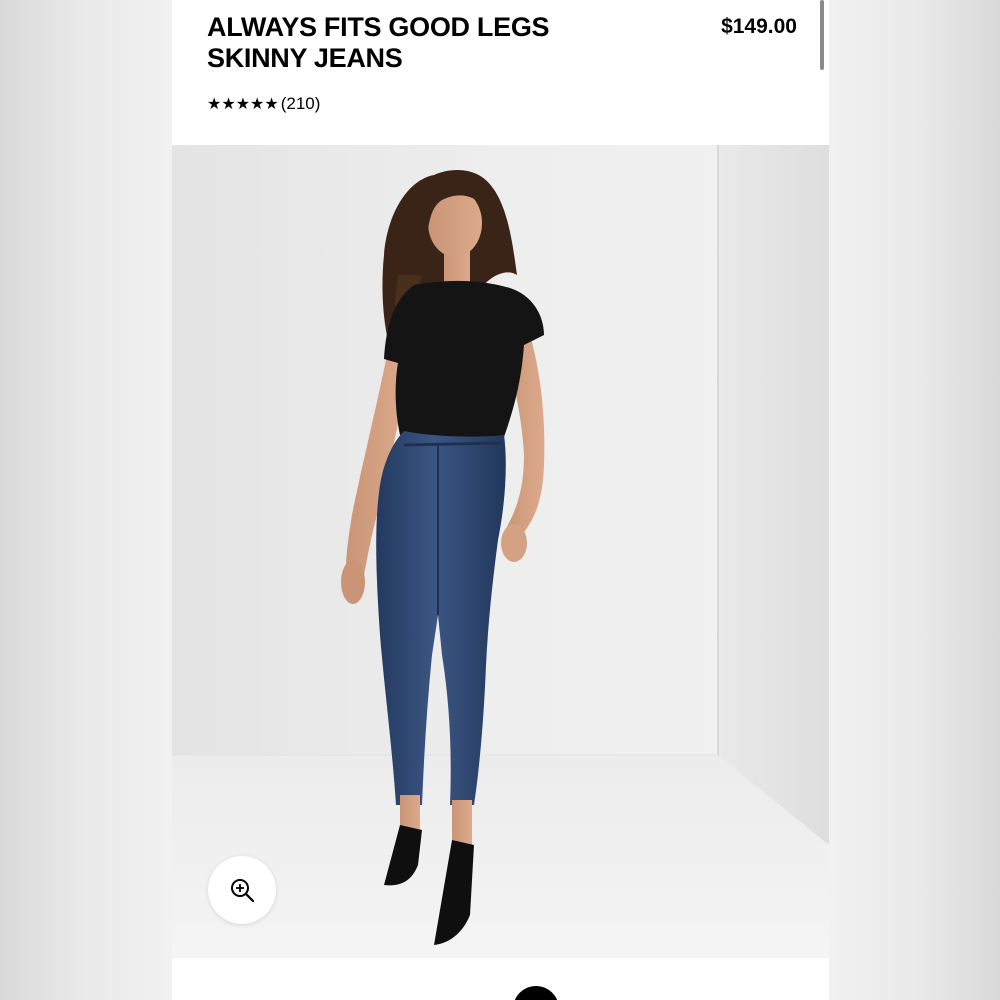  Describe the element at coordinates (822, 35) in the screenshot. I see `scrollbar` at that location.